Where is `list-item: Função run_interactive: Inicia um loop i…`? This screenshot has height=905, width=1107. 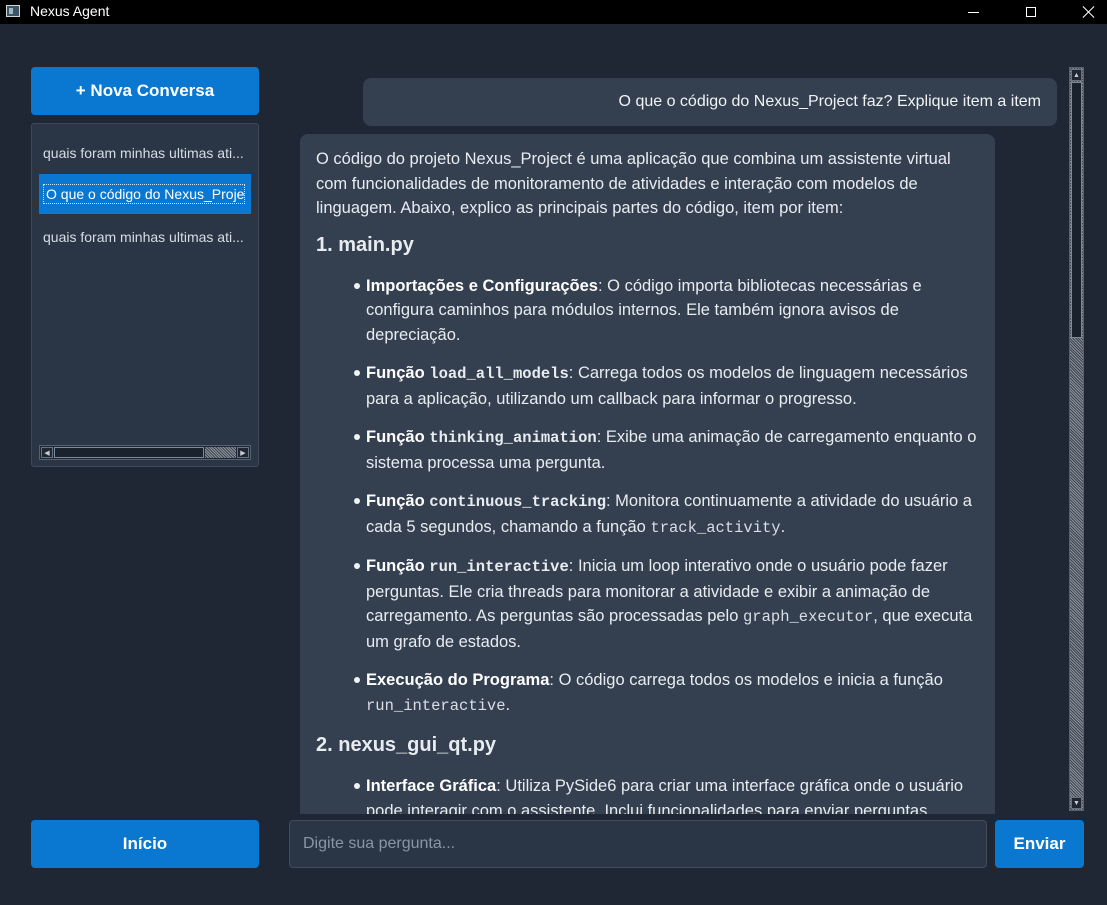
list-item: Função run_interactive: Inicia um loop i… is located at coordinates (666, 604).